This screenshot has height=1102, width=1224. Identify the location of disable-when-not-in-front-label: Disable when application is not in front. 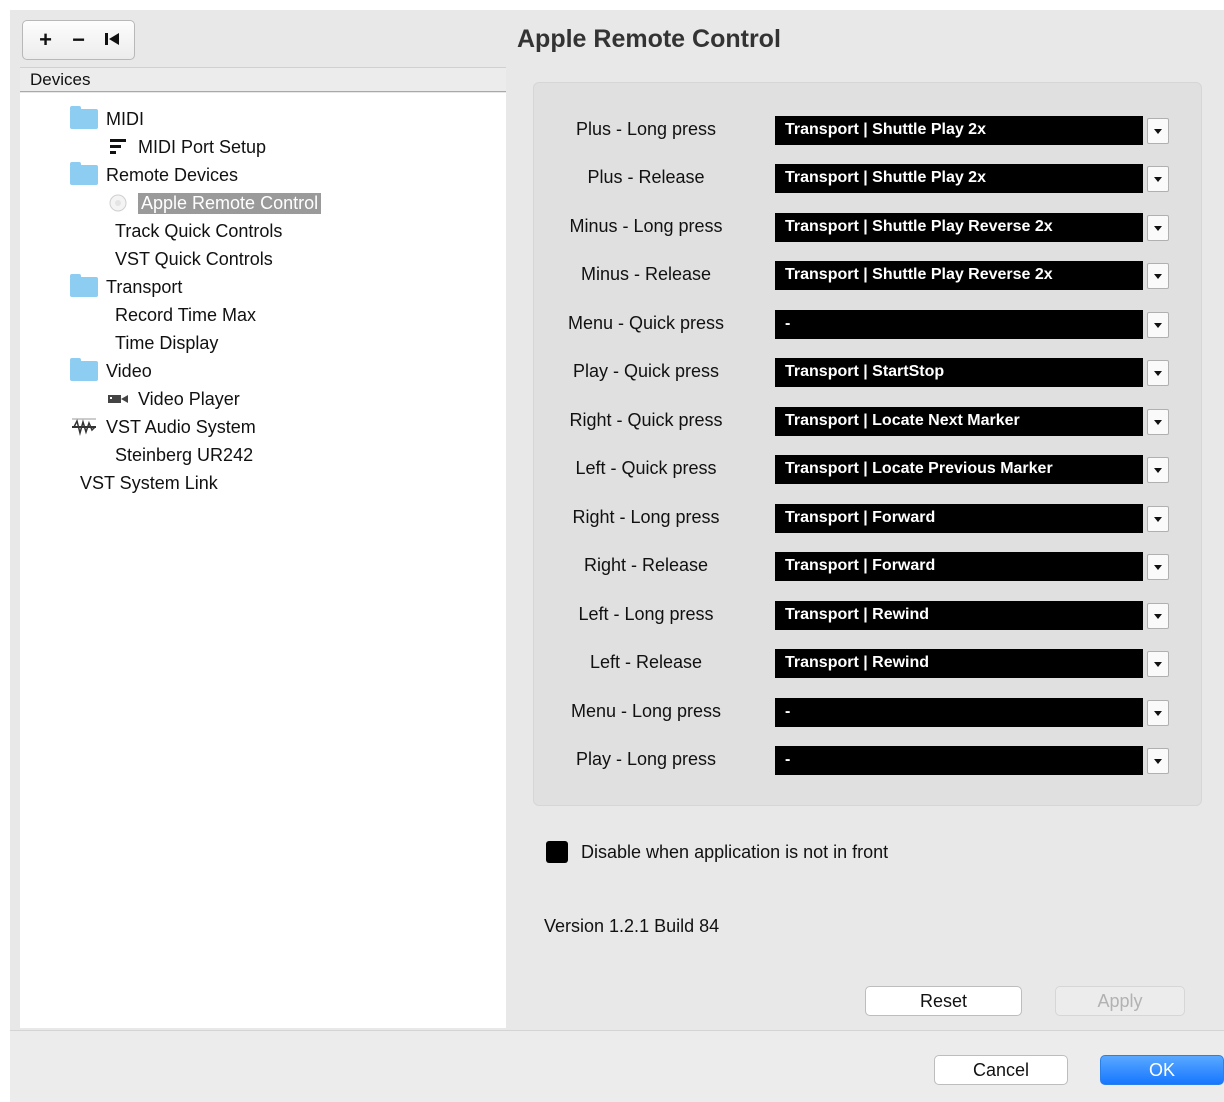
(735, 852).